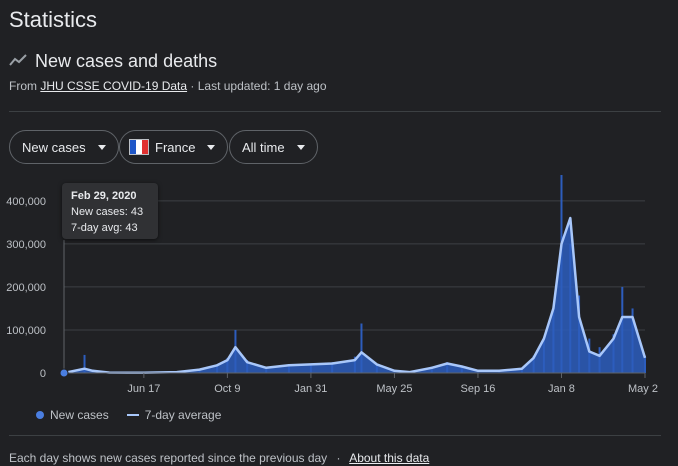  Describe the element at coordinates (79, 415) in the screenshot. I see `legend-bars-label: New cases` at that location.